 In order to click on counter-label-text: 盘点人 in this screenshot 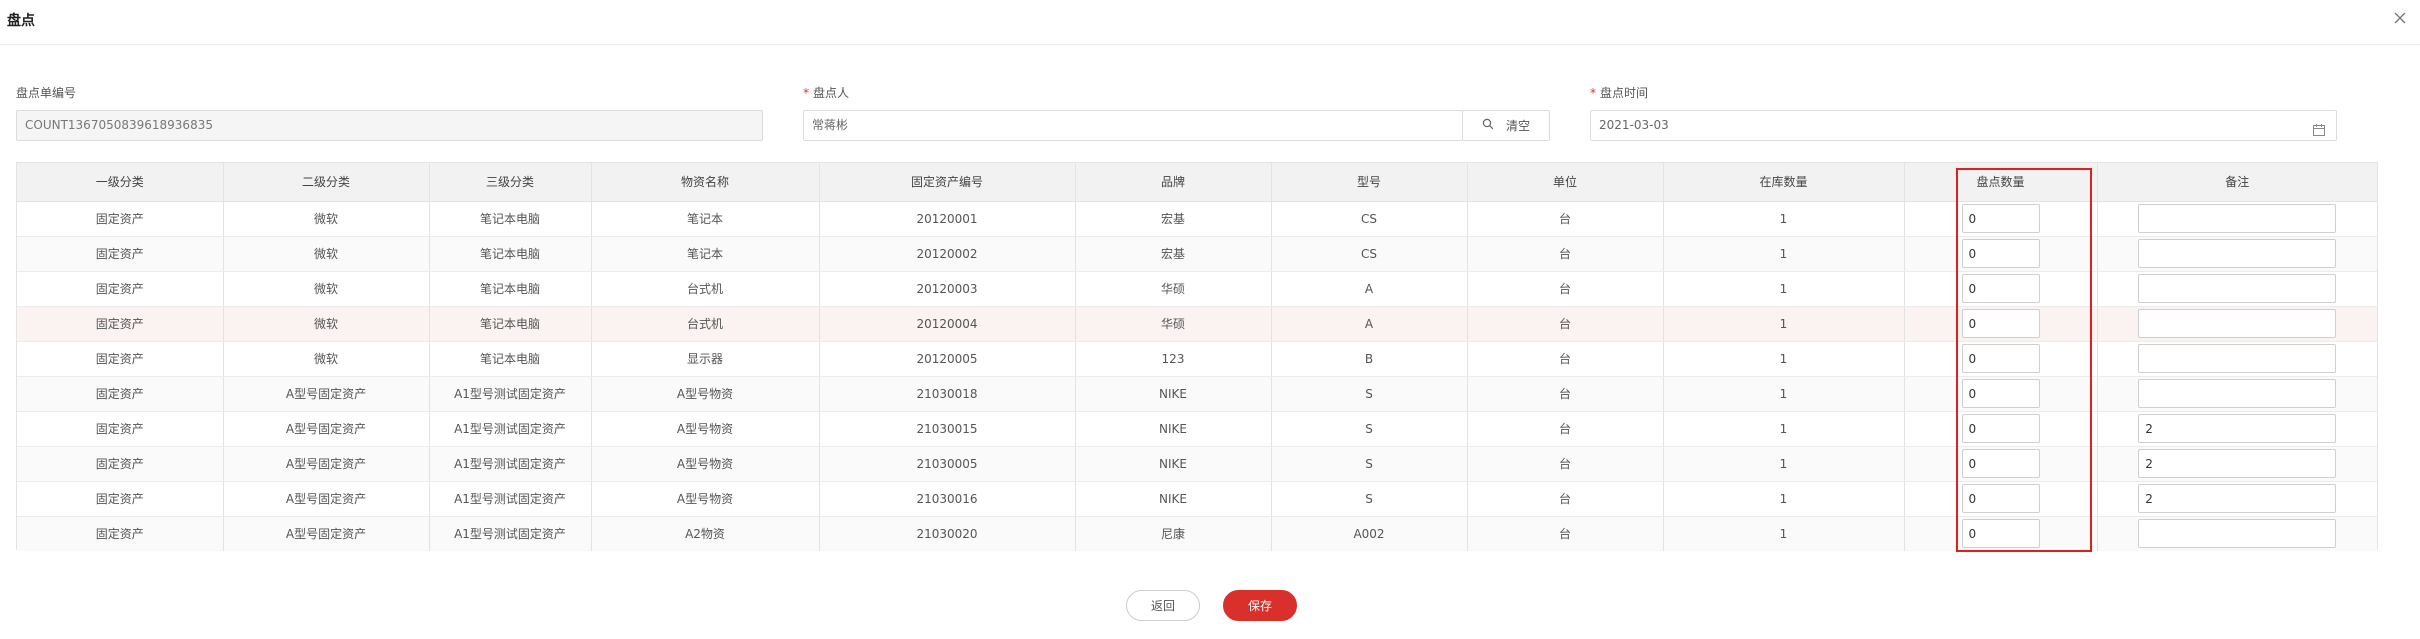, I will do `click(831, 93)`.